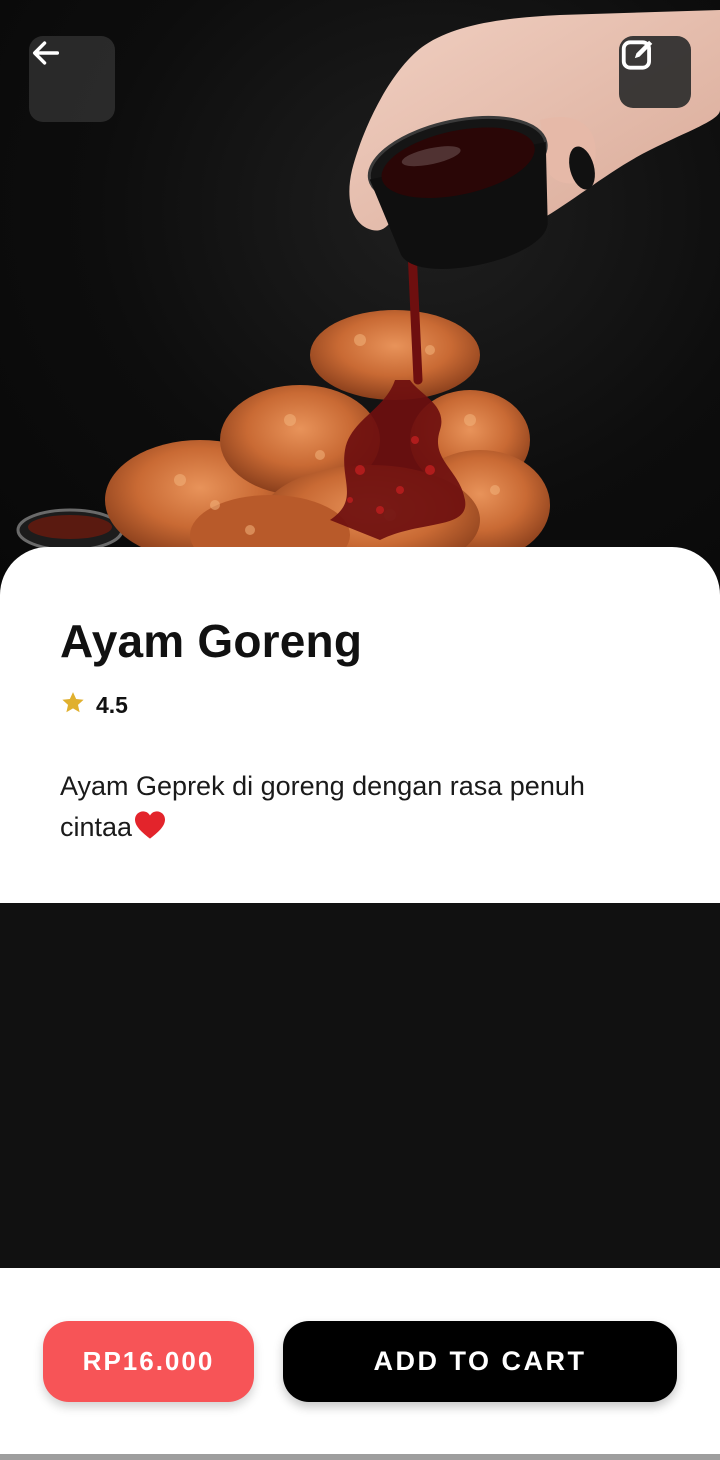  Describe the element at coordinates (211, 641) in the screenshot. I see `product-name: Ayam Goreng` at that location.